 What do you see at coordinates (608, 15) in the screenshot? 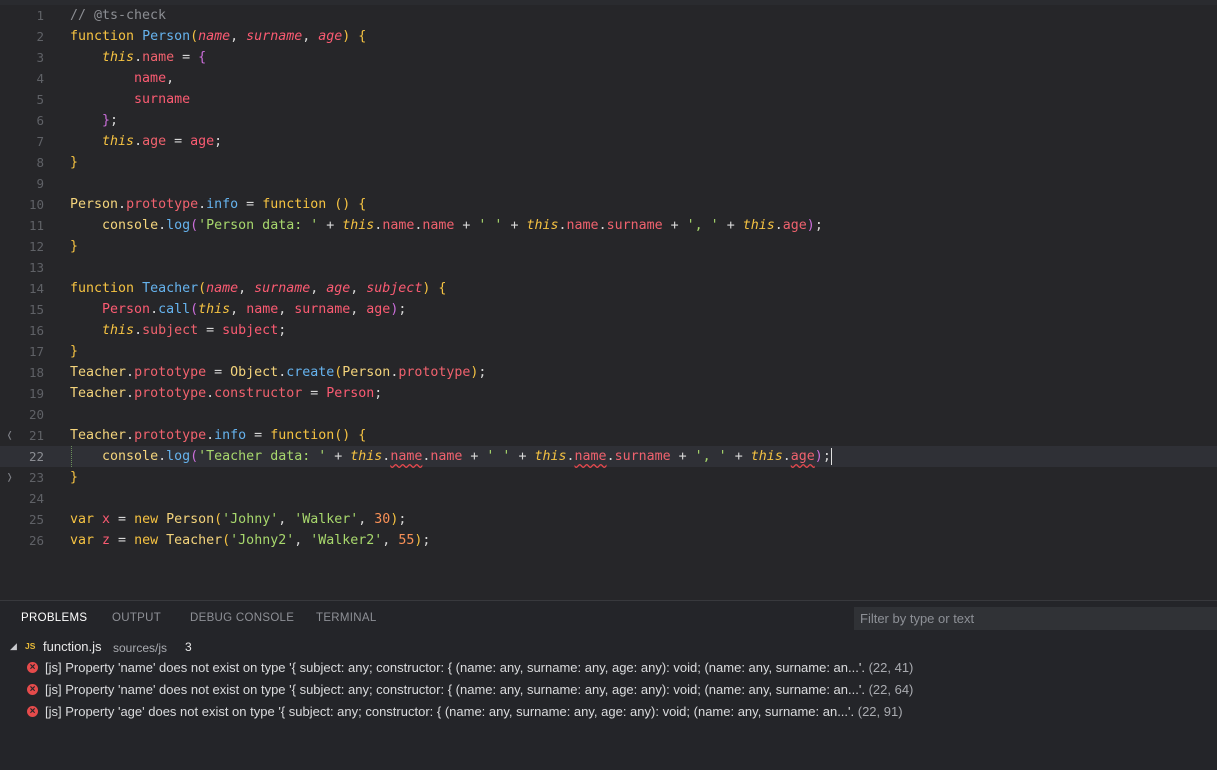
I see `code-line: 1 // @ts-check` at bounding box center [608, 15].